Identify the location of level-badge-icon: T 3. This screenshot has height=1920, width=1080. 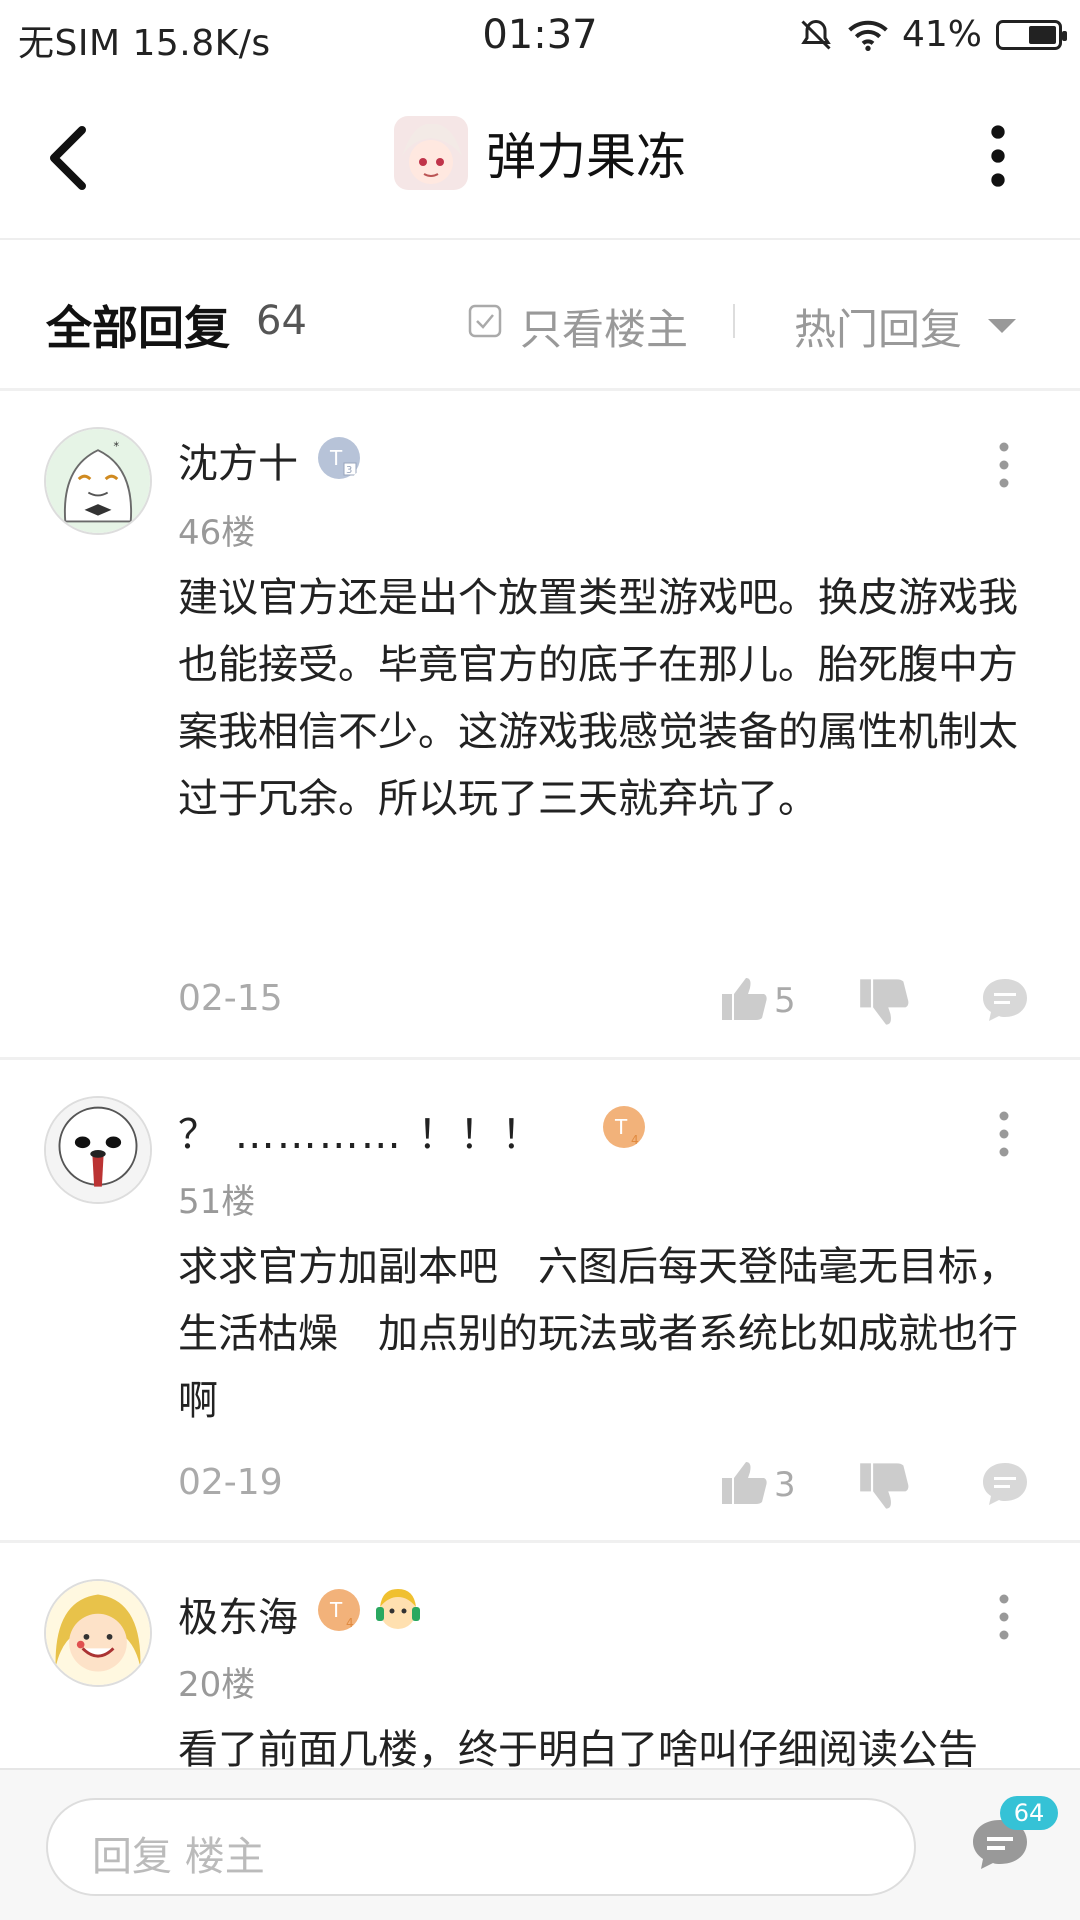
(339, 458).